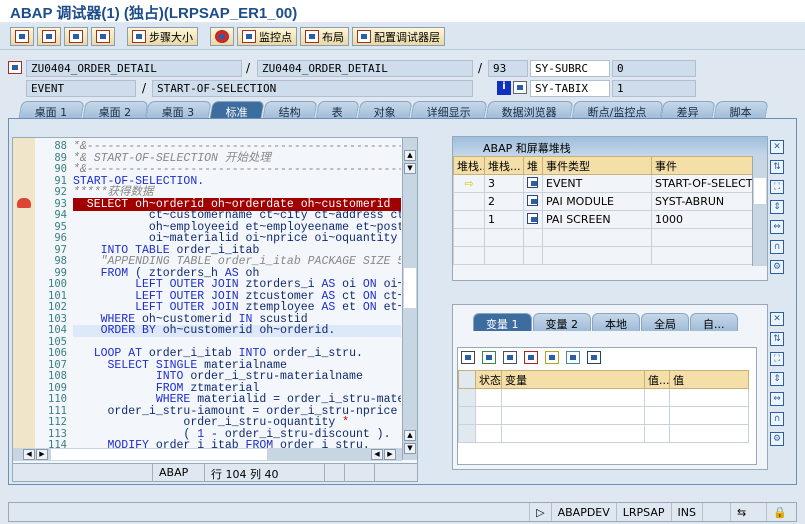 Image resolution: width=805 pixels, height=524 pixels. Describe the element at coordinates (324, 36) in the screenshot. I see `layout-button: 布局` at that location.